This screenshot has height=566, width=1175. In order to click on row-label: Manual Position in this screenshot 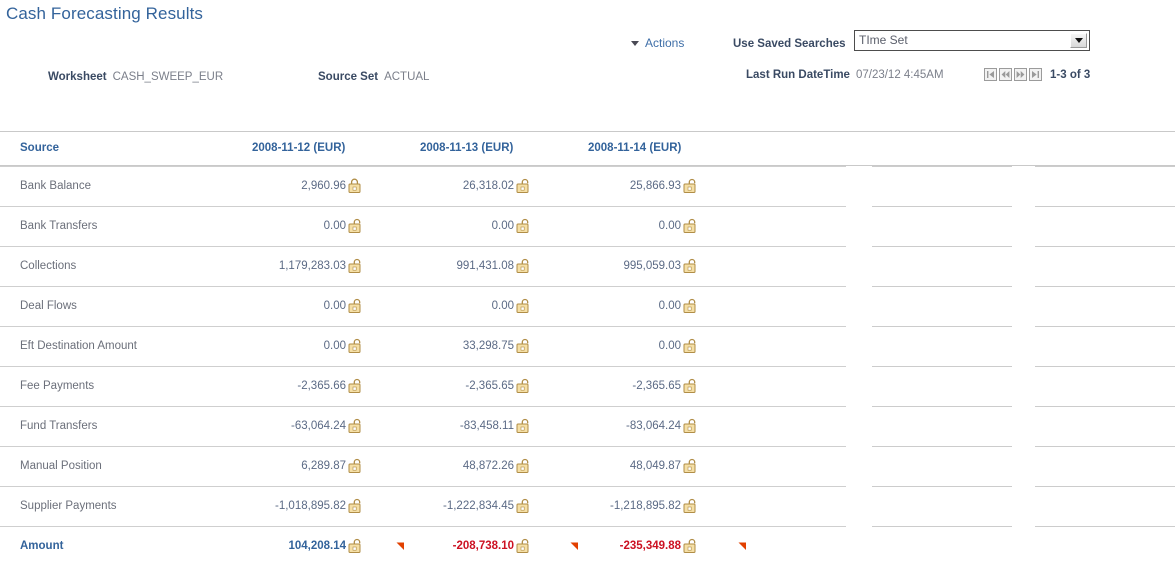, I will do `click(61, 466)`.